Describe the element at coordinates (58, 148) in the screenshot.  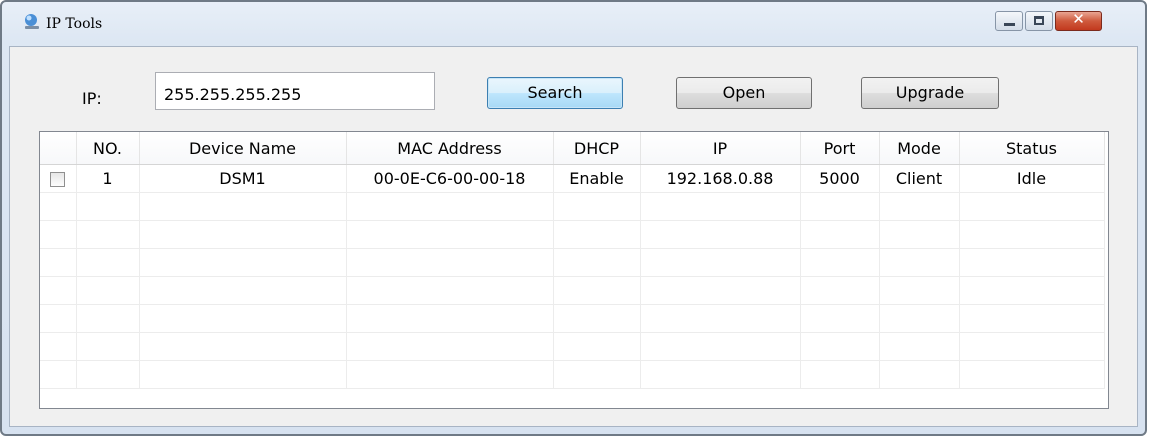
I see `column-header-select` at that location.